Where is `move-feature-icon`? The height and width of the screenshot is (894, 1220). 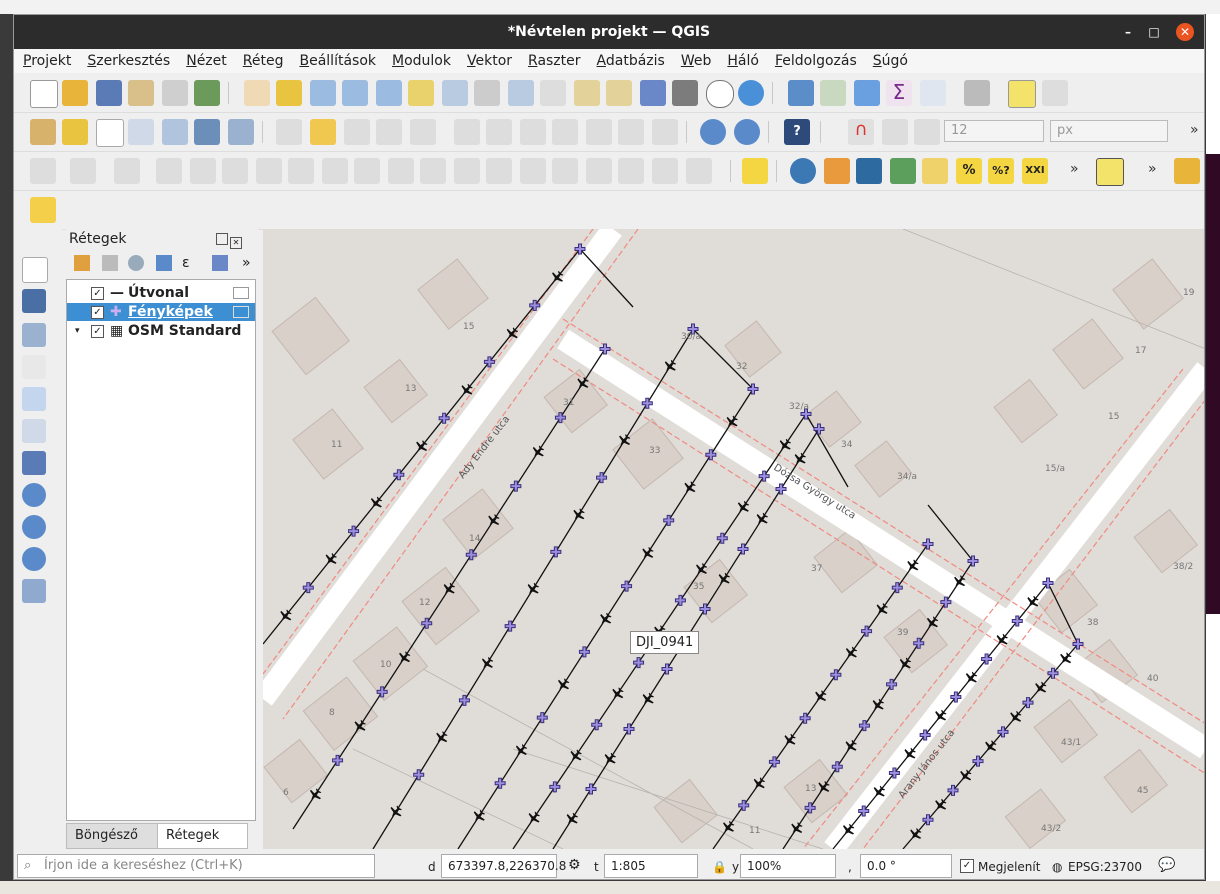
move-feature-icon is located at coordinates (127, 171).